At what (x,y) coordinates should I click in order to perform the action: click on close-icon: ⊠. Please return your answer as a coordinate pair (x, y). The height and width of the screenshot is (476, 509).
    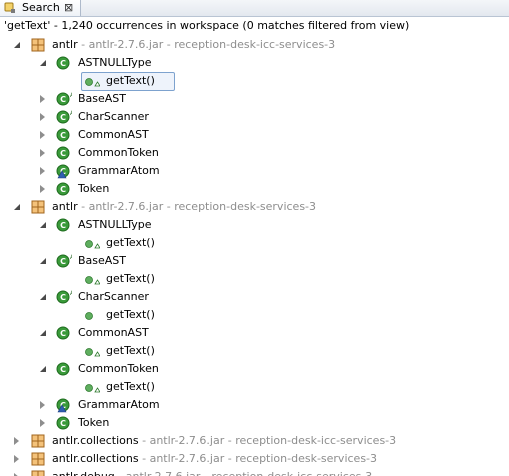
    Looking at the image, I should click on (68, 7).